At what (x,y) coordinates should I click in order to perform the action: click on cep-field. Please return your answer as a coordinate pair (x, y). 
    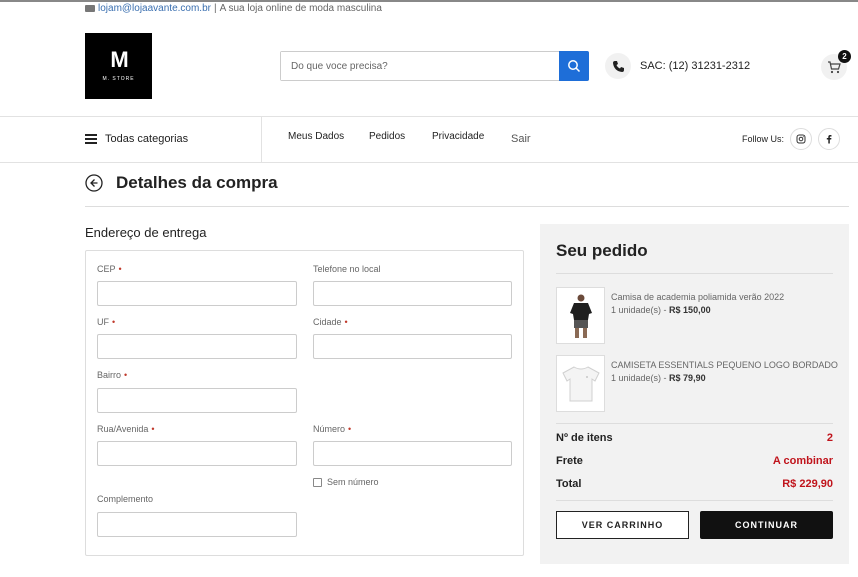
    Looking at the image, I should click on (197, 293).